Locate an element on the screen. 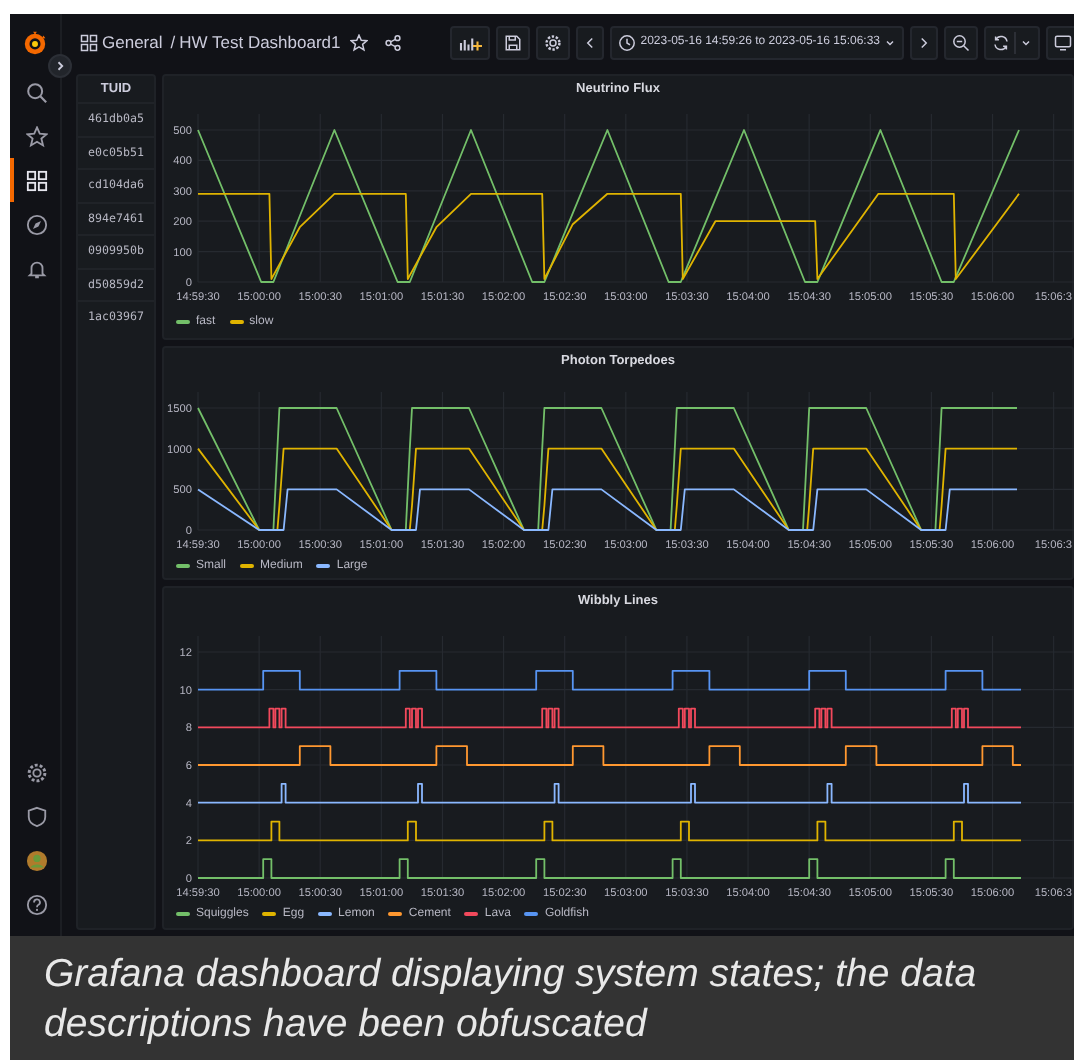 The width and height of the screenshot is (1074, 1060). caption-text: Grafana dashboard displaying system states; the data descriptions have been obfuscated is located at coordinates (511, 1000).